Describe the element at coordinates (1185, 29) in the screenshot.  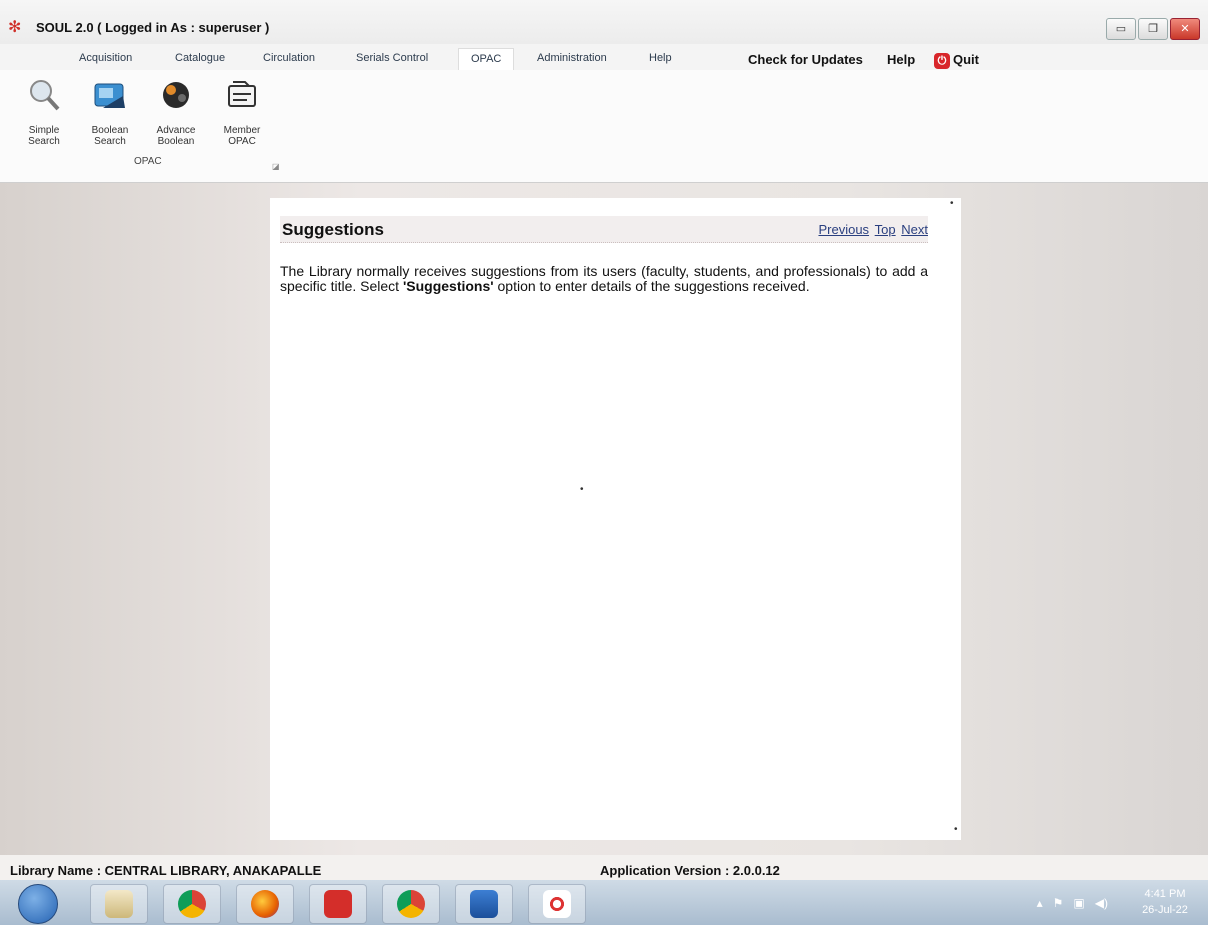
I see `close-icon: ✕` at that location.